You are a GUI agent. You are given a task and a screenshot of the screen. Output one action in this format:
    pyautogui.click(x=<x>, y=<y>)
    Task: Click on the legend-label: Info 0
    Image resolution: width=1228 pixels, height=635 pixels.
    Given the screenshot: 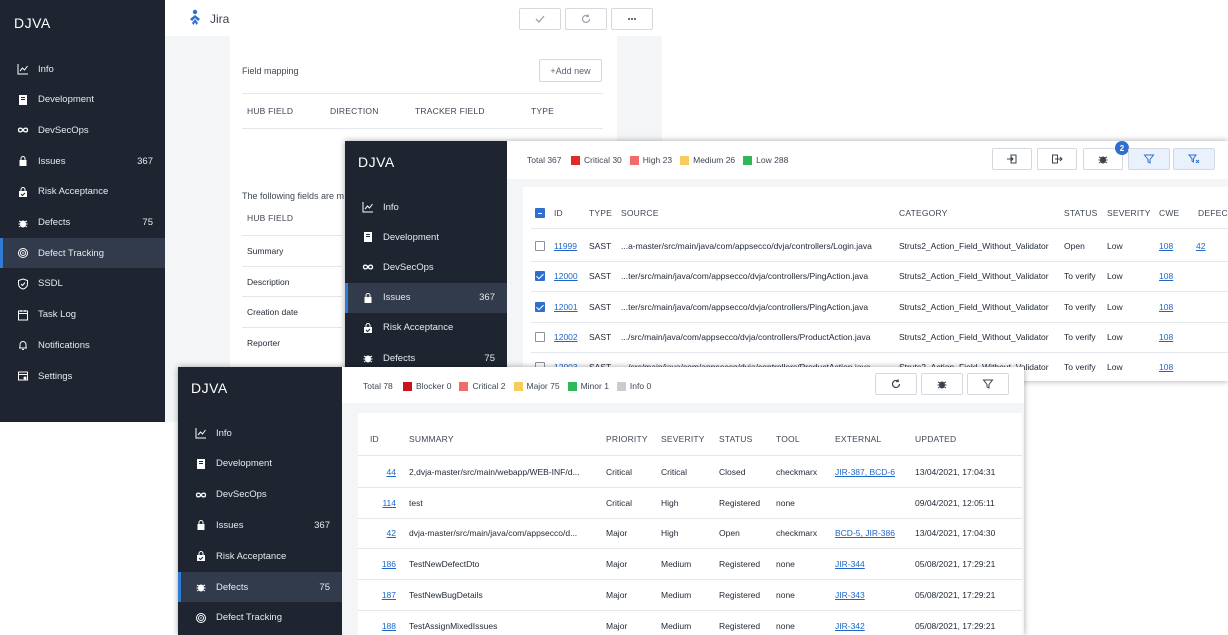 What is the action you would take?
    pyautogui.click(x=640, y=386)
    